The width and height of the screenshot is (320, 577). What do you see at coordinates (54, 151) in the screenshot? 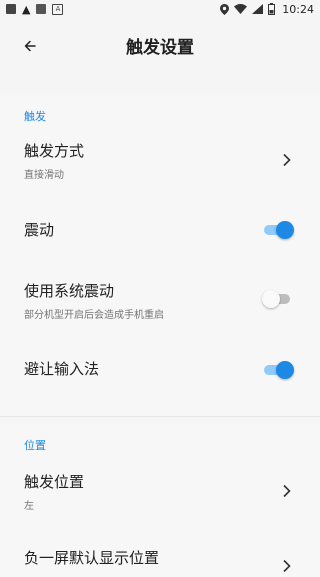
I see `trigger-mode-title: 触发方式` at bounding box center [54, 151].